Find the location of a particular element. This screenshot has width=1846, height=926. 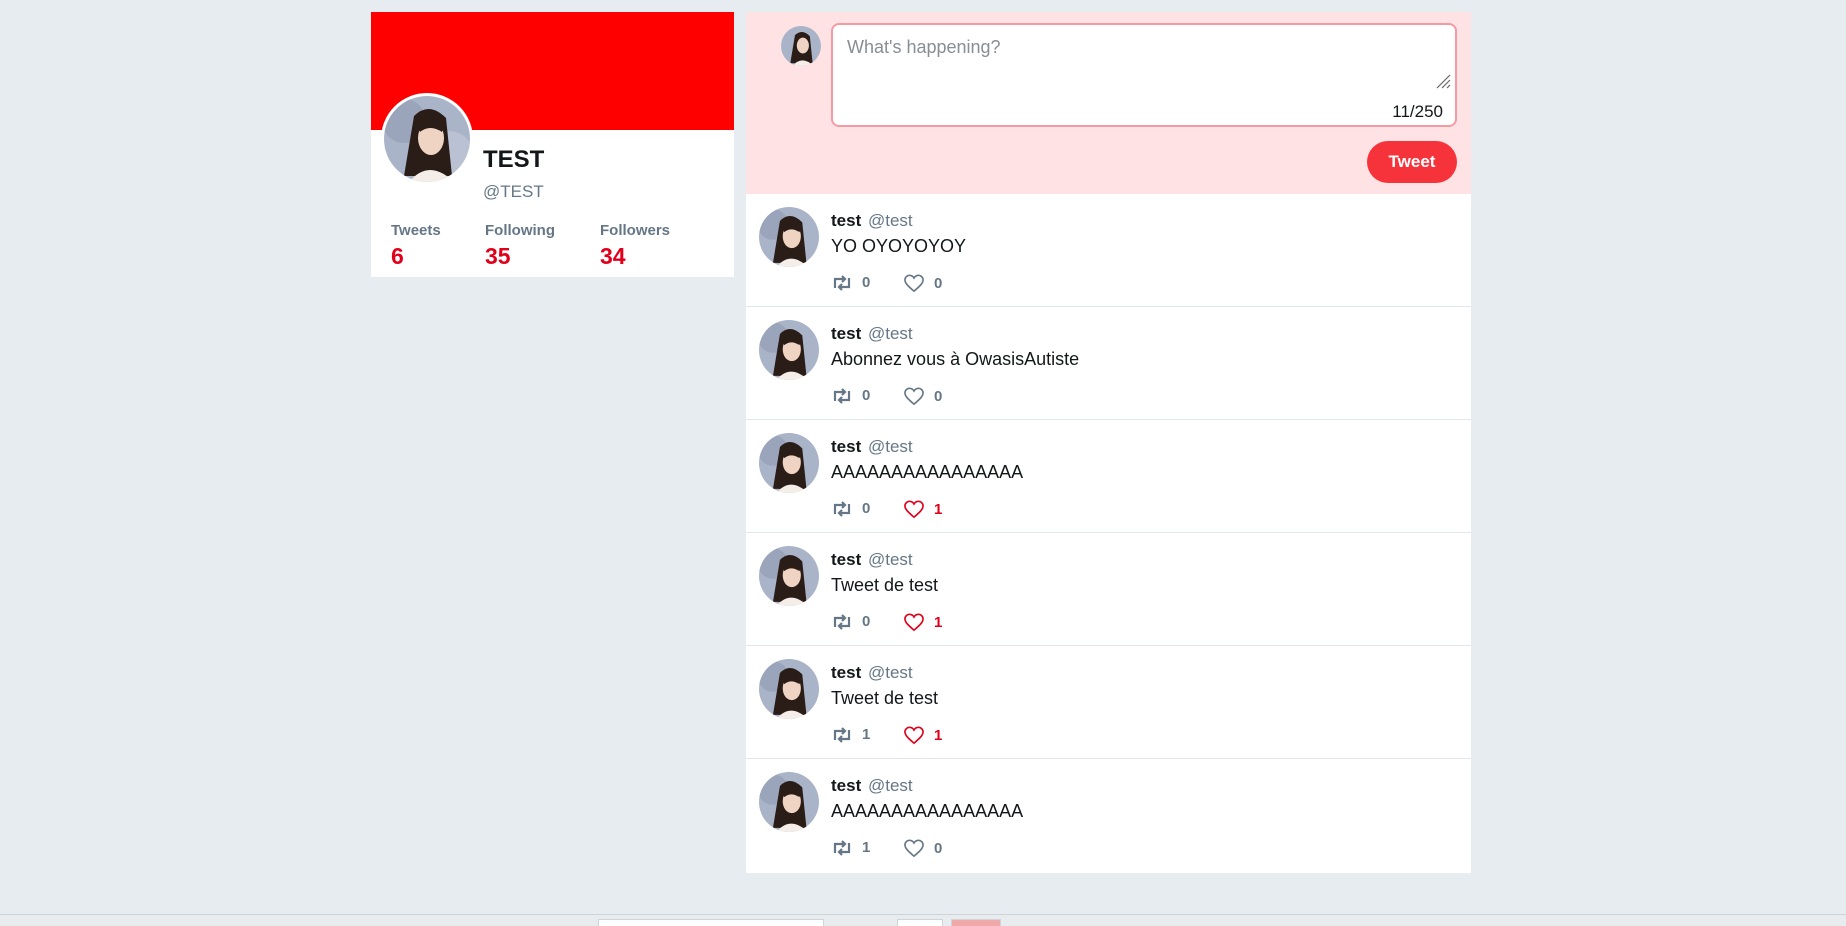

stat-label: Tweets is located at coordinates (416, 230).